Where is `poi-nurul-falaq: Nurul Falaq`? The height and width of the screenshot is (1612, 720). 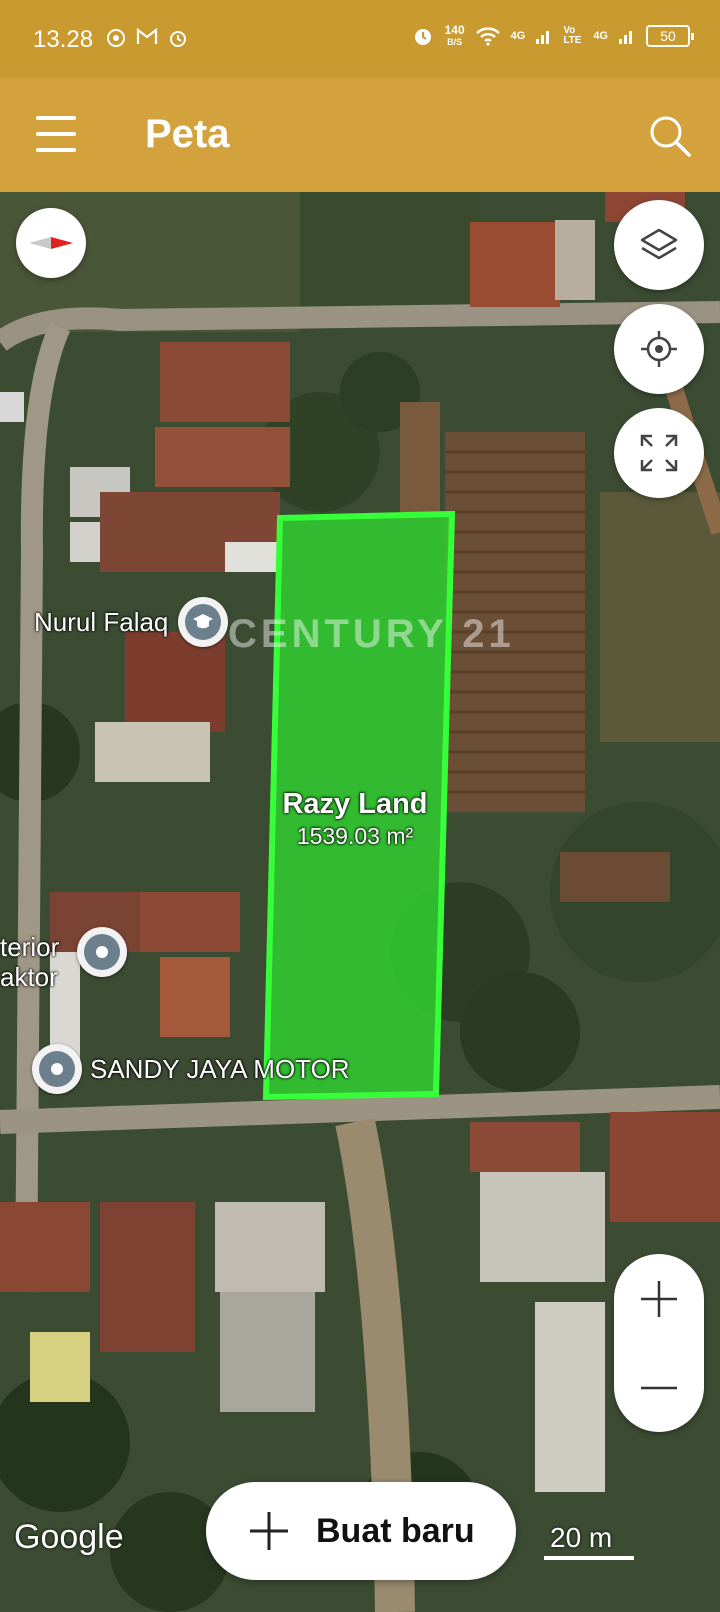 poi-nurul-falaq: Nurul Falaq is located at coordinates (131, 622).